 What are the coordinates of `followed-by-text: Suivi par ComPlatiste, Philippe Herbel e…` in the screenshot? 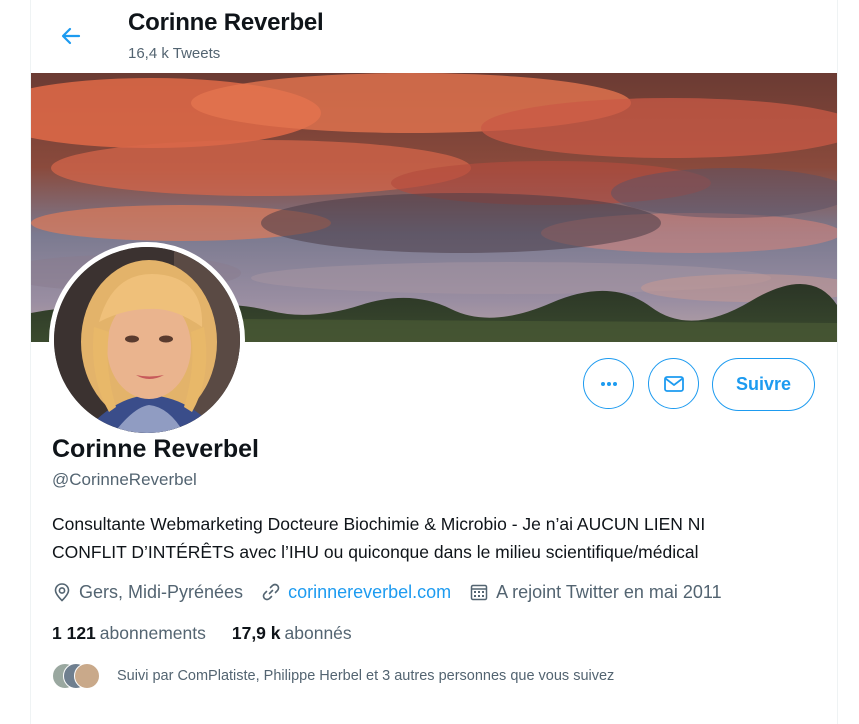 It's located at (366, 676).